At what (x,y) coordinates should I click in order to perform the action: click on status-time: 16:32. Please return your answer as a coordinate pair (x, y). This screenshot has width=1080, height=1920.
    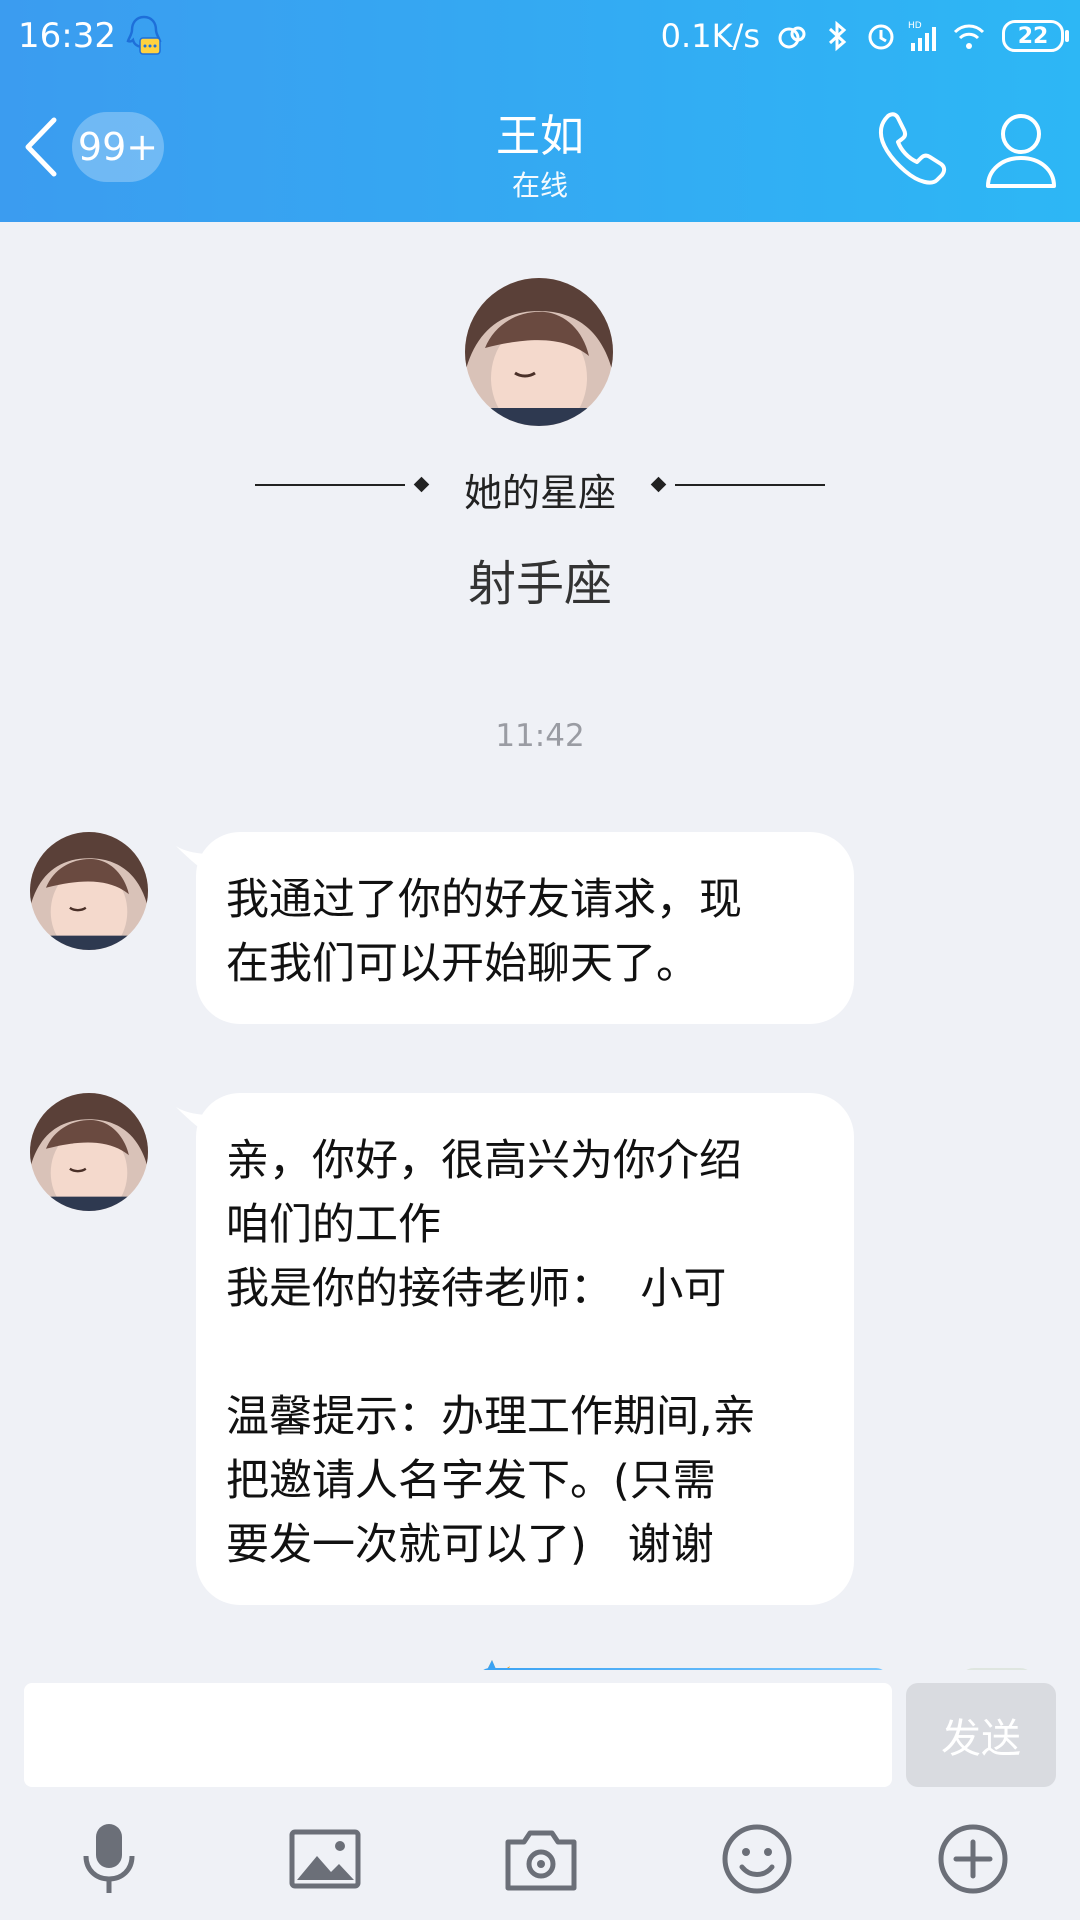
    Looking at the image, I should click on (67, 36).